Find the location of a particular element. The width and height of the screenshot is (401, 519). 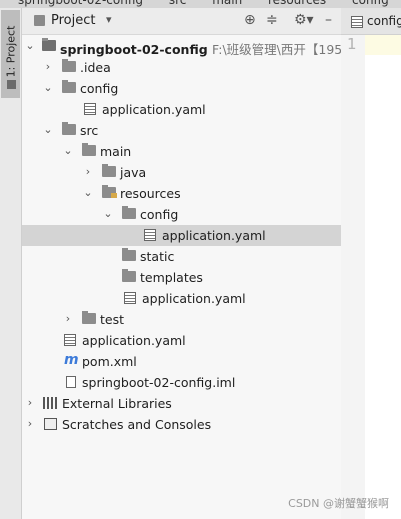

module-folder-icon is located at coordinates (49, 44).